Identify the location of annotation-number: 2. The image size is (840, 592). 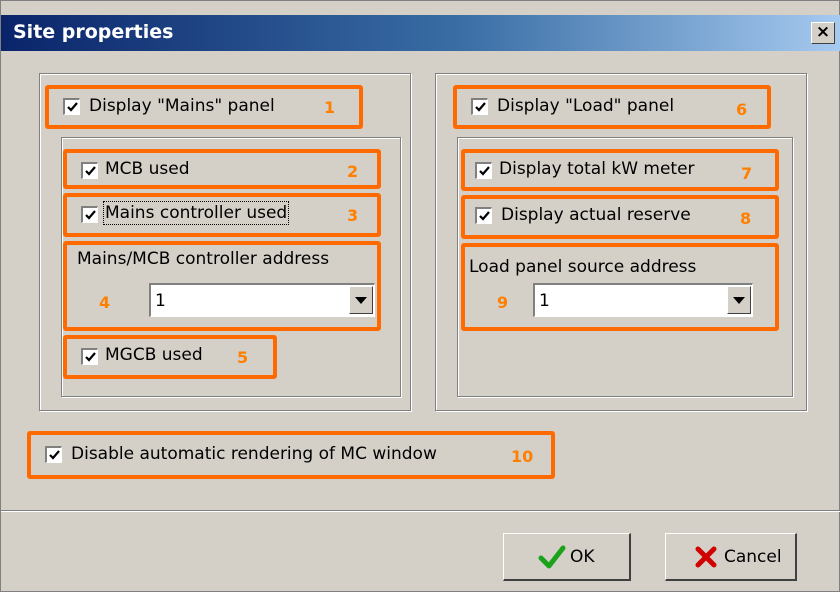
(353, 171).